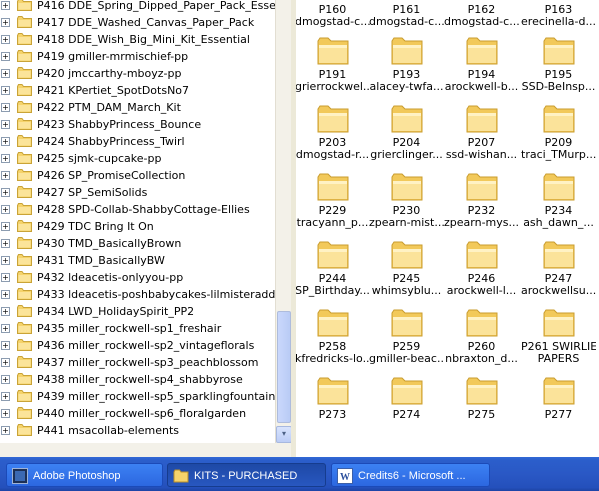 The width and height of the screenshot is (599, 491). Describe the element at coordinates (137, 328) in the screenshot. I see `tree-item: + P435 miller_rockwell-sp1_freshair` at that location.